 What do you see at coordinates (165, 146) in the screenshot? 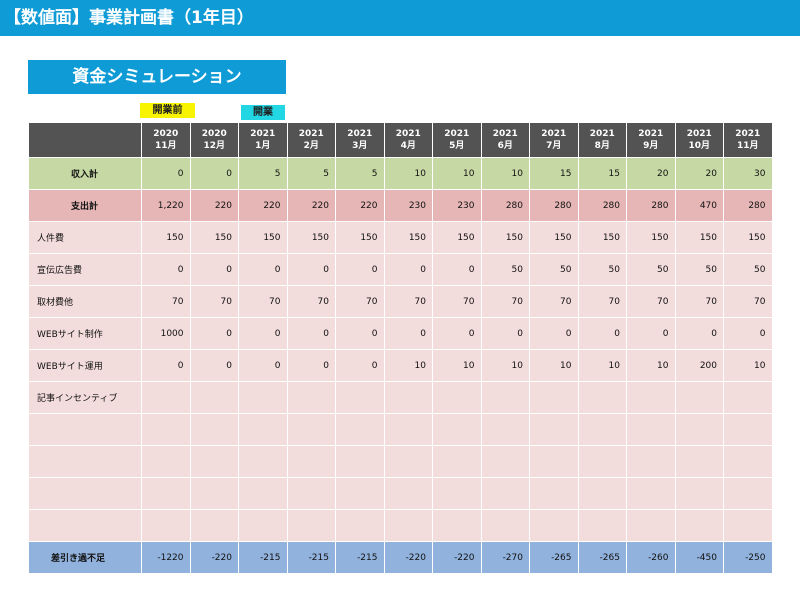
I see `month-header-month: 11月` at bounding box center [165, 146].